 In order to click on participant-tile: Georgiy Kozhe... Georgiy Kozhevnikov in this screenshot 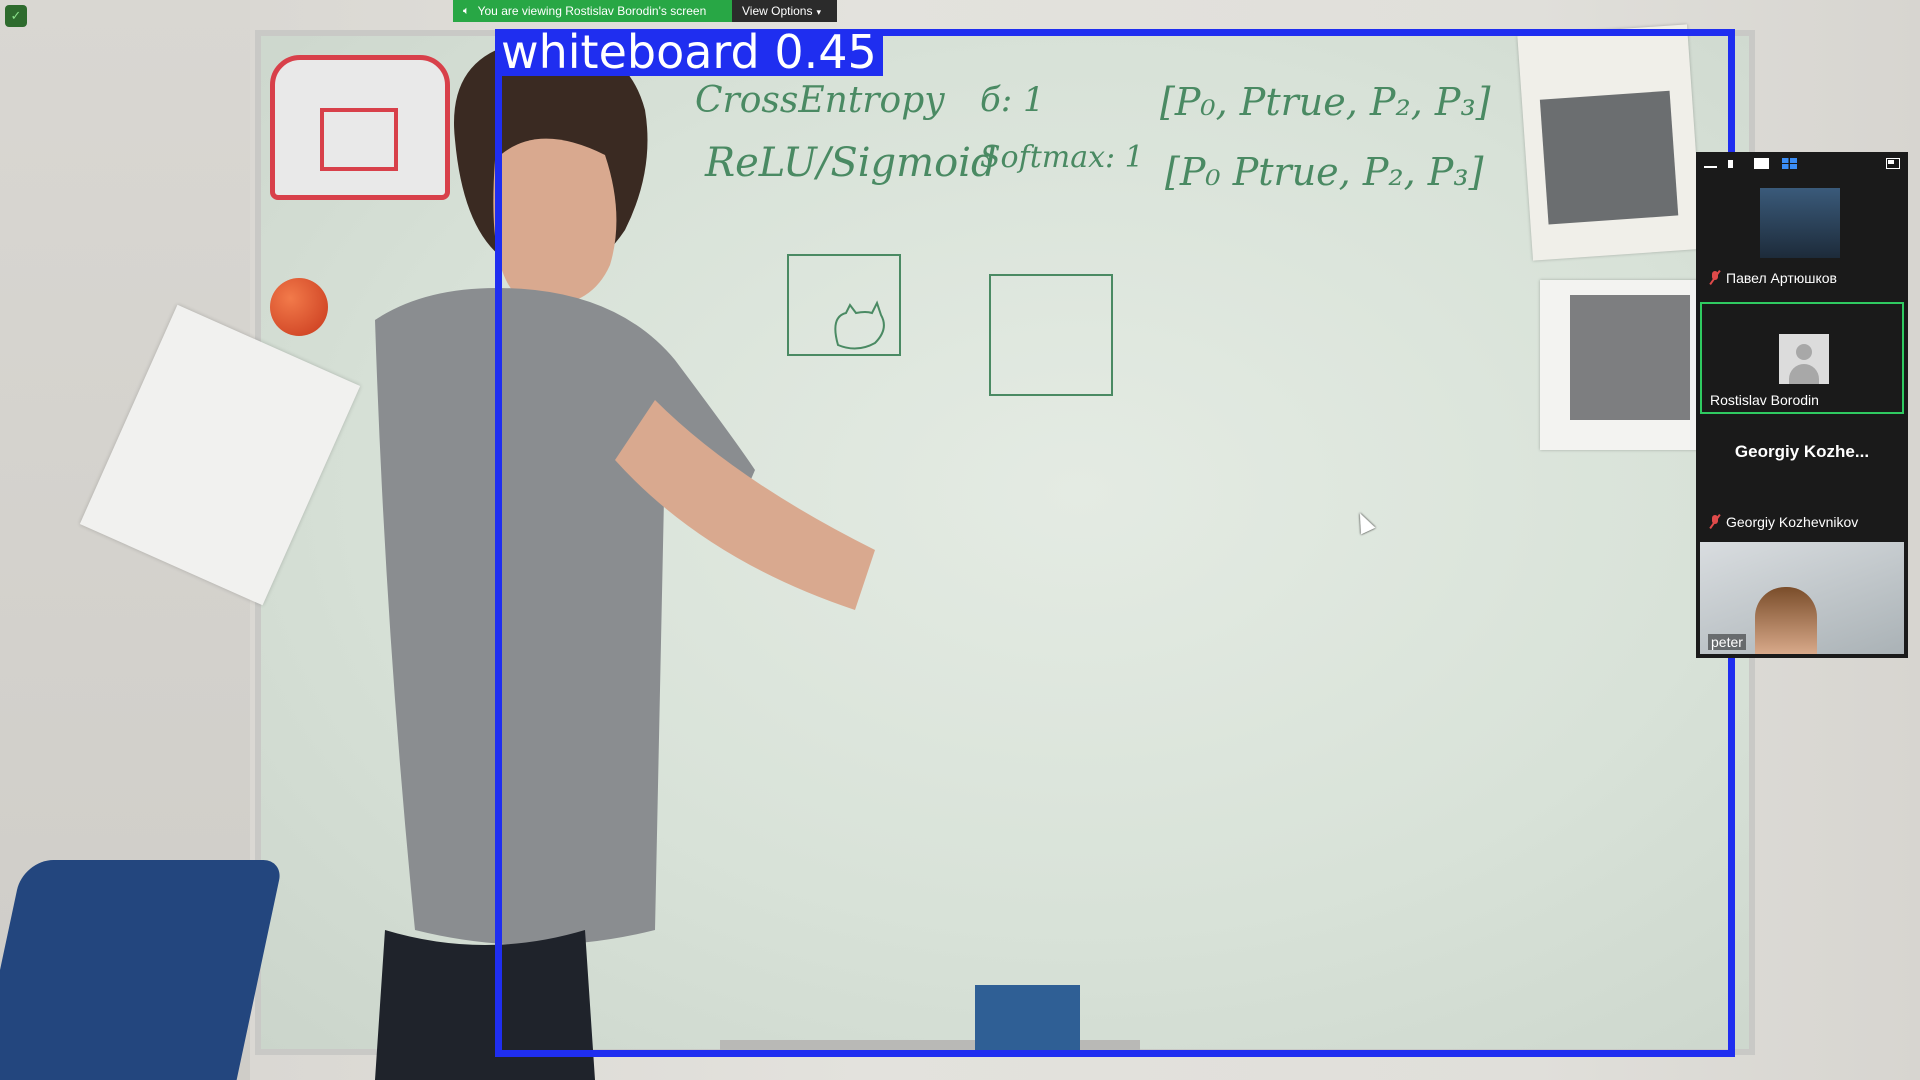, I will do `click(1802, 478)`.